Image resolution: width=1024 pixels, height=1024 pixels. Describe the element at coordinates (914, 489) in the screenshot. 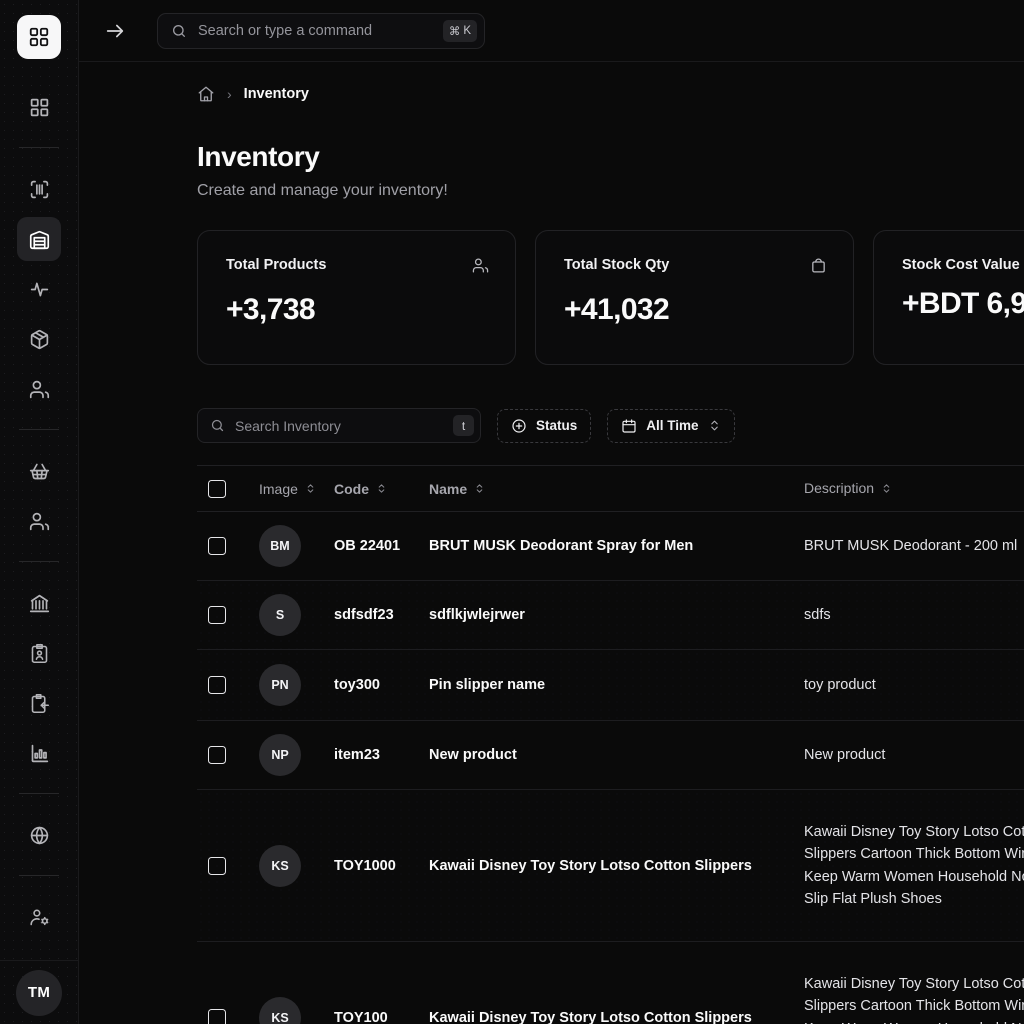

I see `column-header-description: Description` at that location.